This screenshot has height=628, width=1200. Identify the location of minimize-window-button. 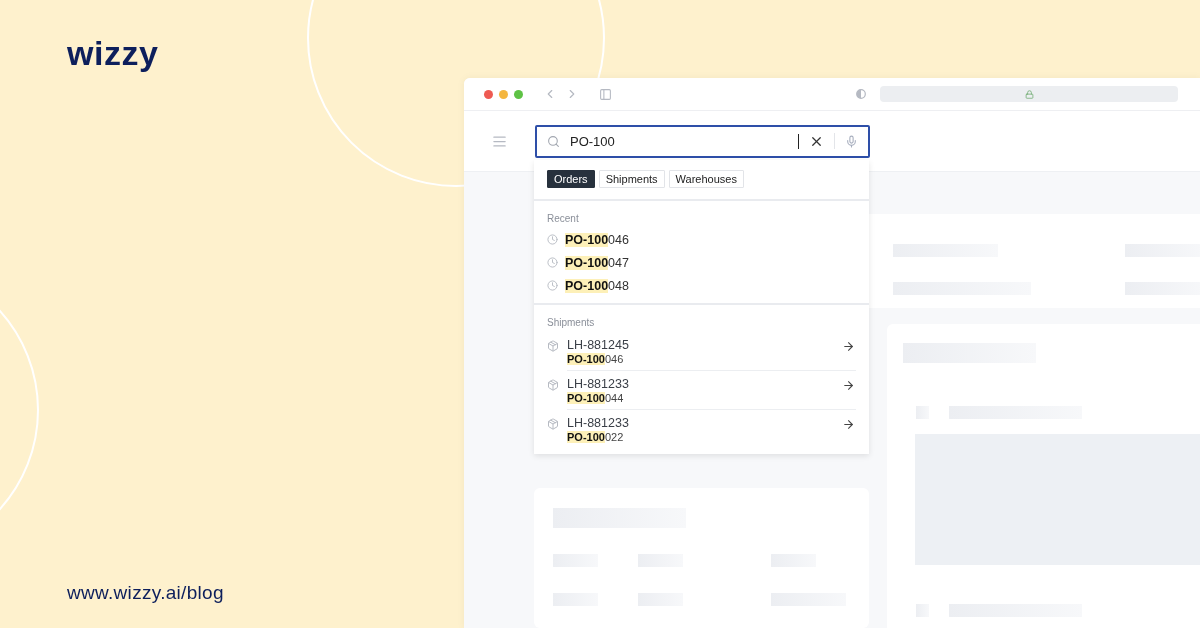
(503, 94).